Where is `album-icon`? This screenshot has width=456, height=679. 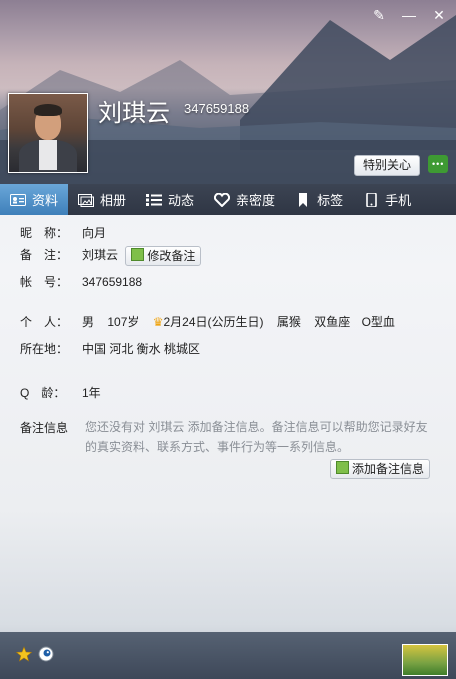
album-icon is located at coordinates (86, 200).